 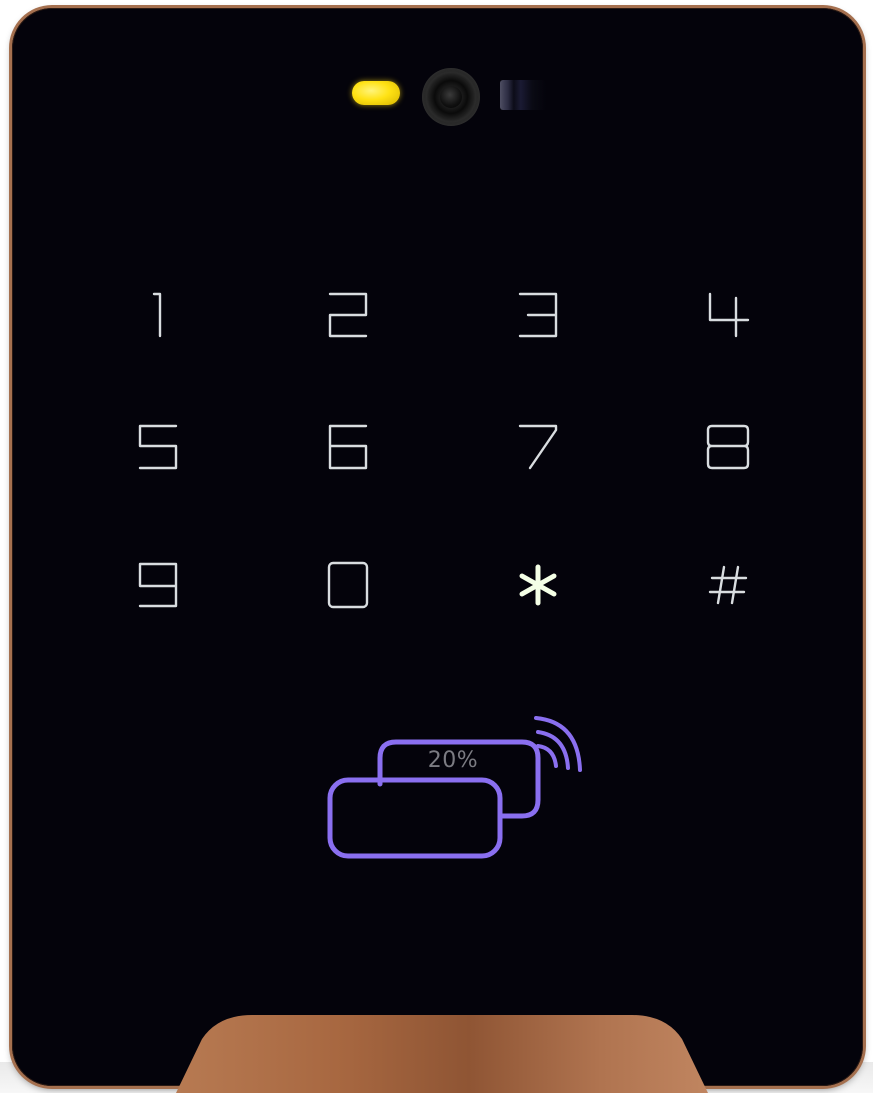 What do you see at coordinates (442, 1054) in the screenshot?
I see `mounting-base` at bounding box center [442, 1054].